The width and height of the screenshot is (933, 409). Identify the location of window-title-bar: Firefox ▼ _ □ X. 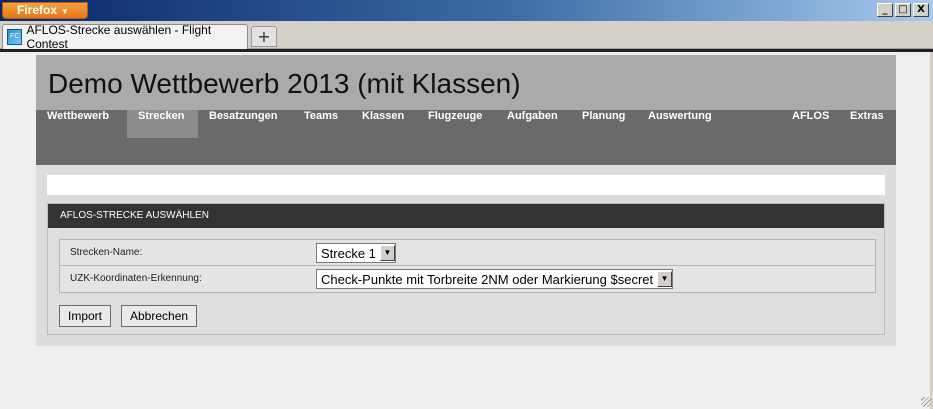
(466, 10).